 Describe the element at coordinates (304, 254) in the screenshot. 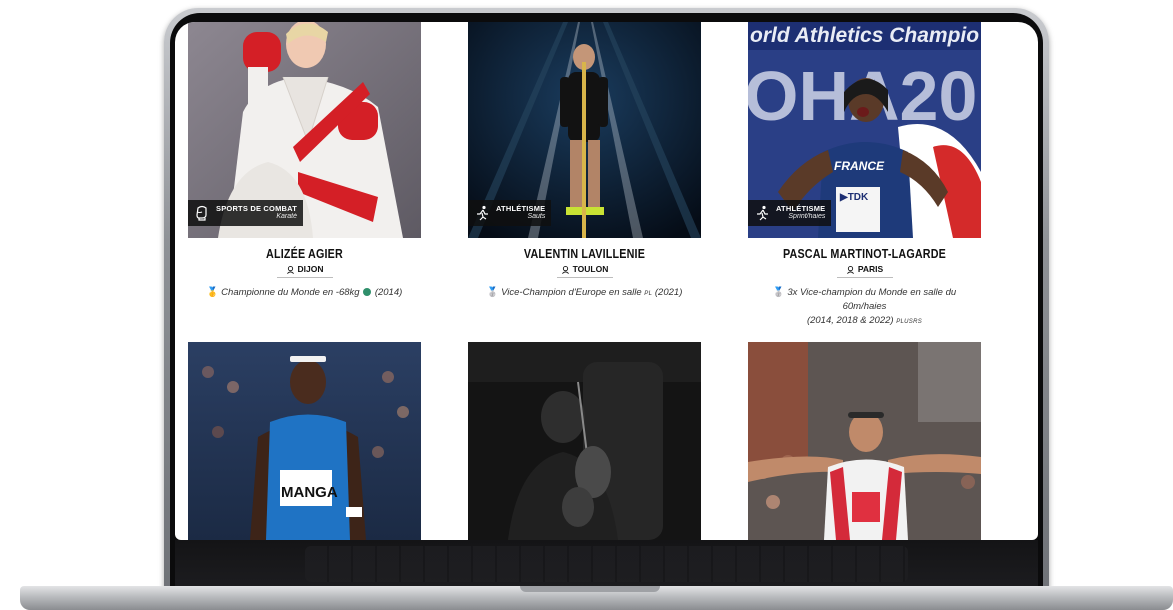

I see `athlete-name: ALIZÉE AGIER` at that location.